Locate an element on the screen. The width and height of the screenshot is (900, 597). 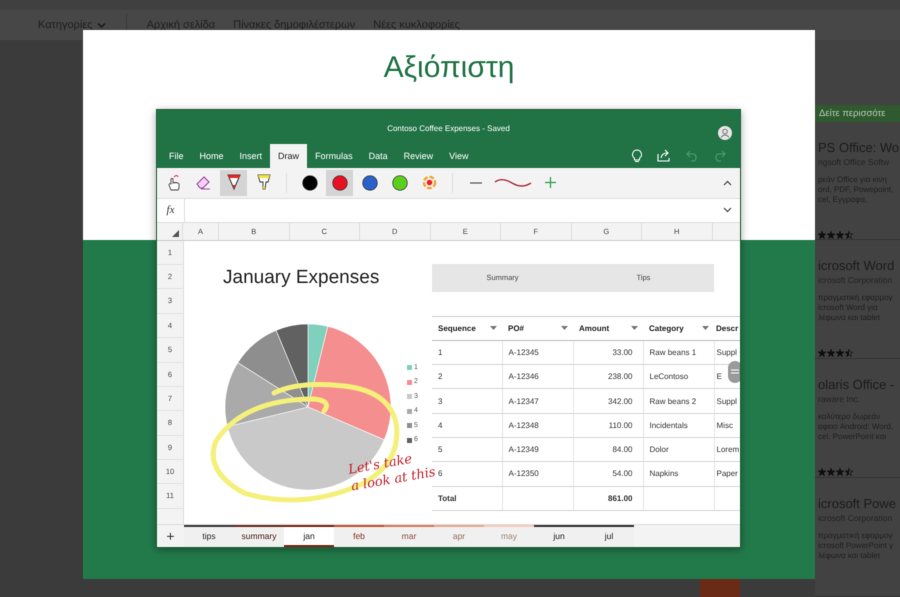
add-sheet-button: + is located at coordinates (170, 536).